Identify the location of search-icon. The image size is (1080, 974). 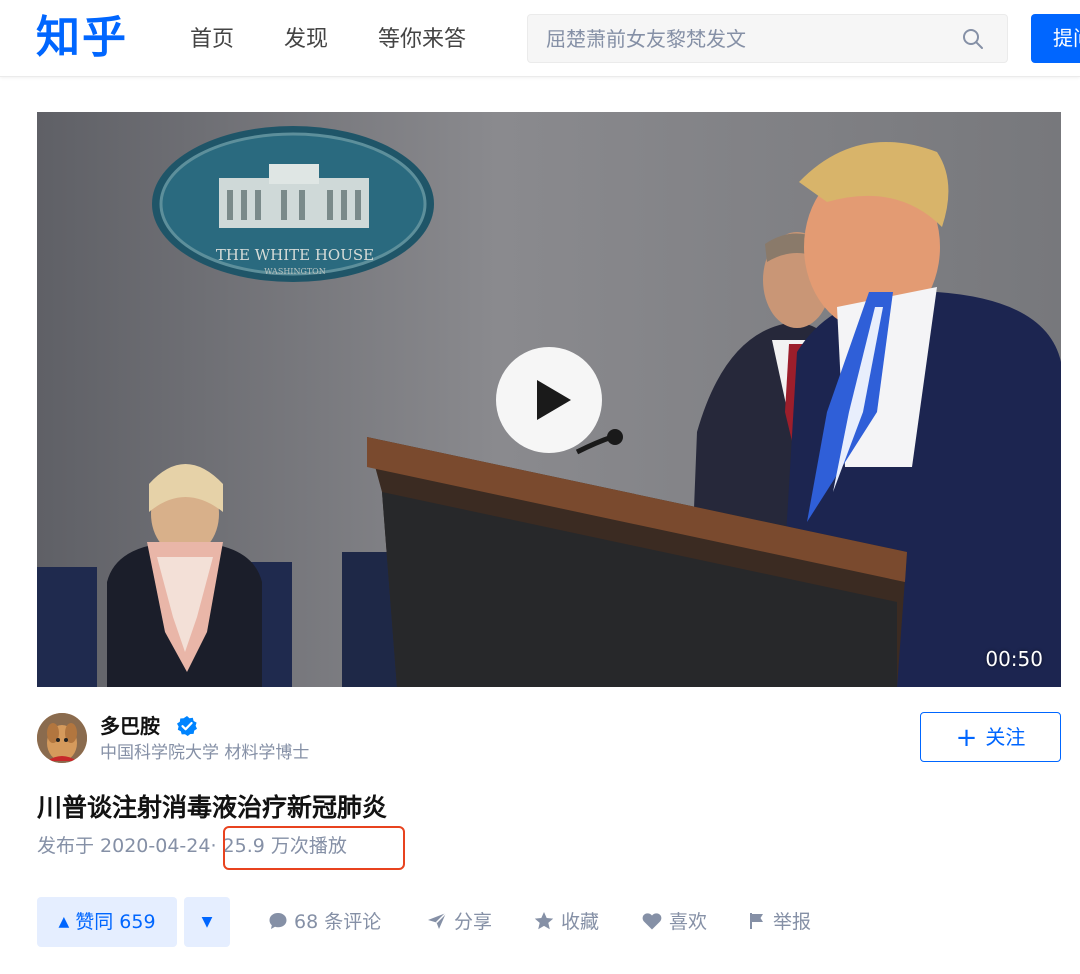
(973, 39).